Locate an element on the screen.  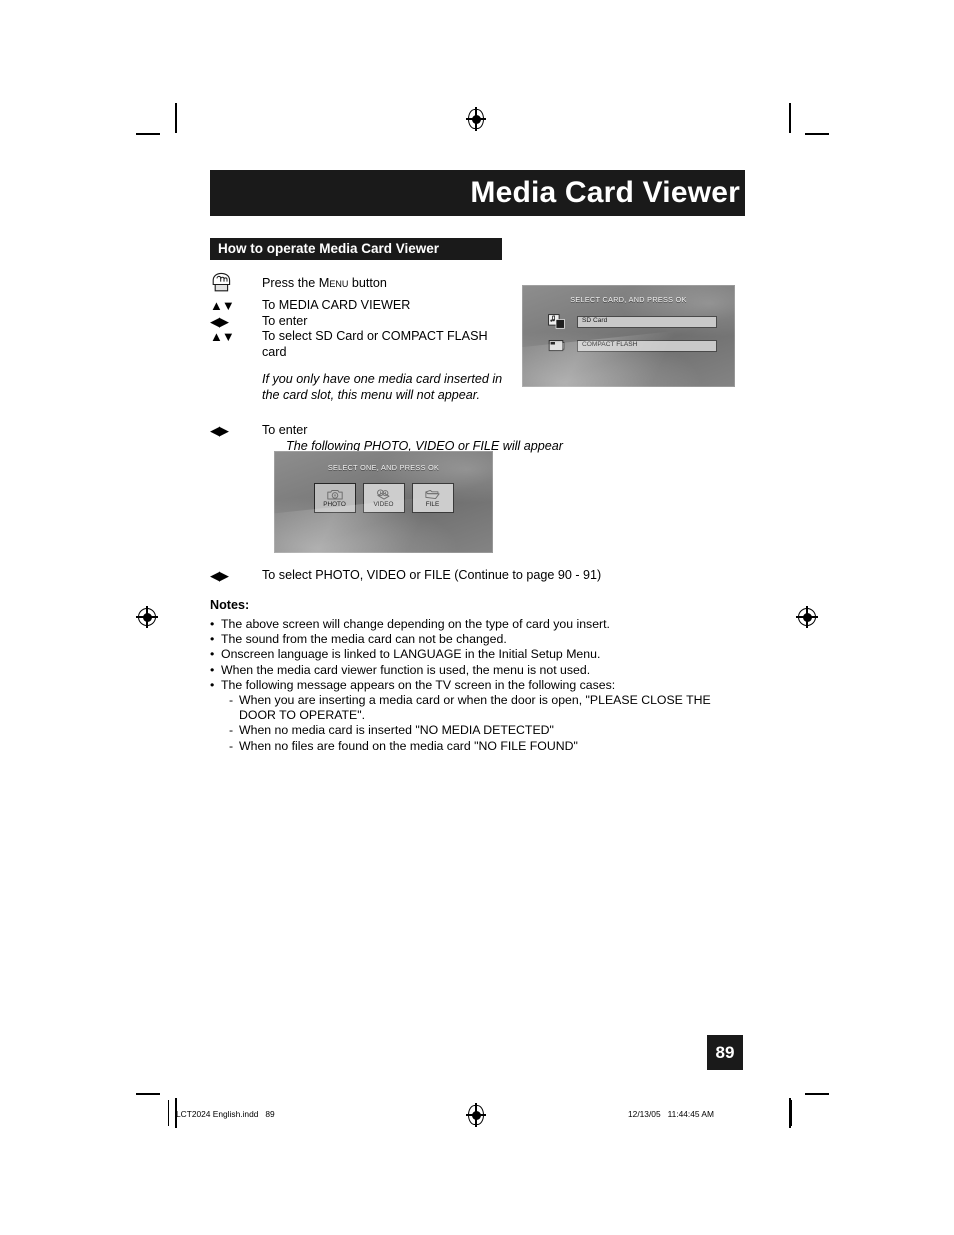
film-icon is located at coordinates (383, 494).